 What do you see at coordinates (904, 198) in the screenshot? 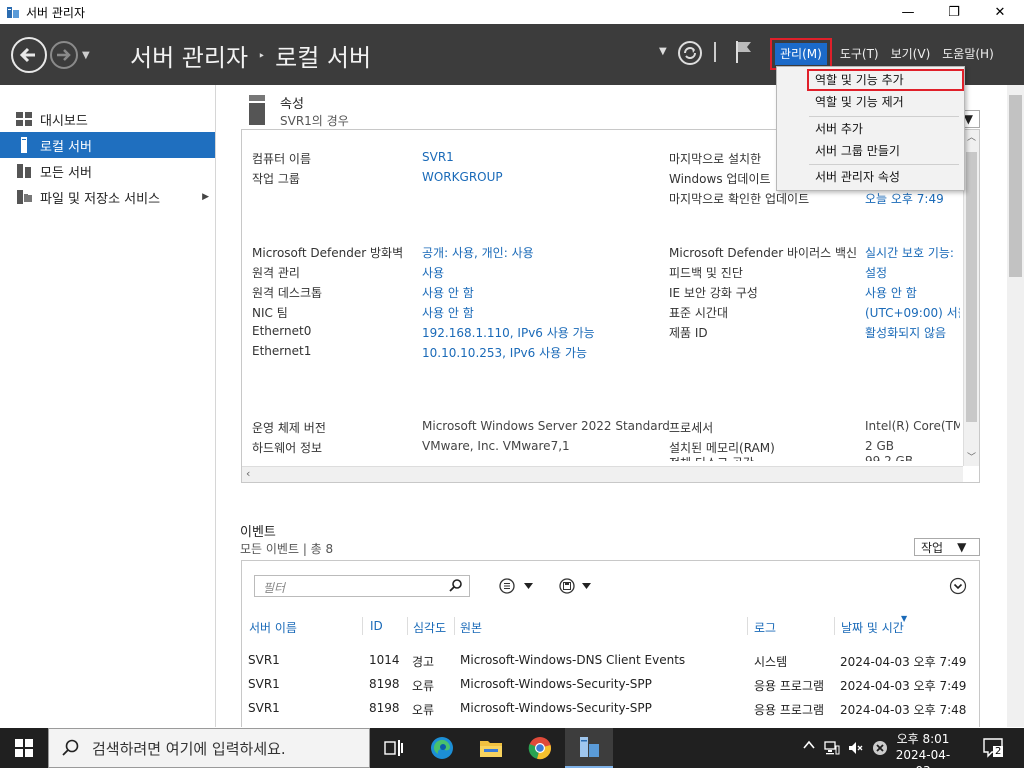
I see `last-checked-update-link: 오늘 오후 7:49` at bounding box center [904, 198].